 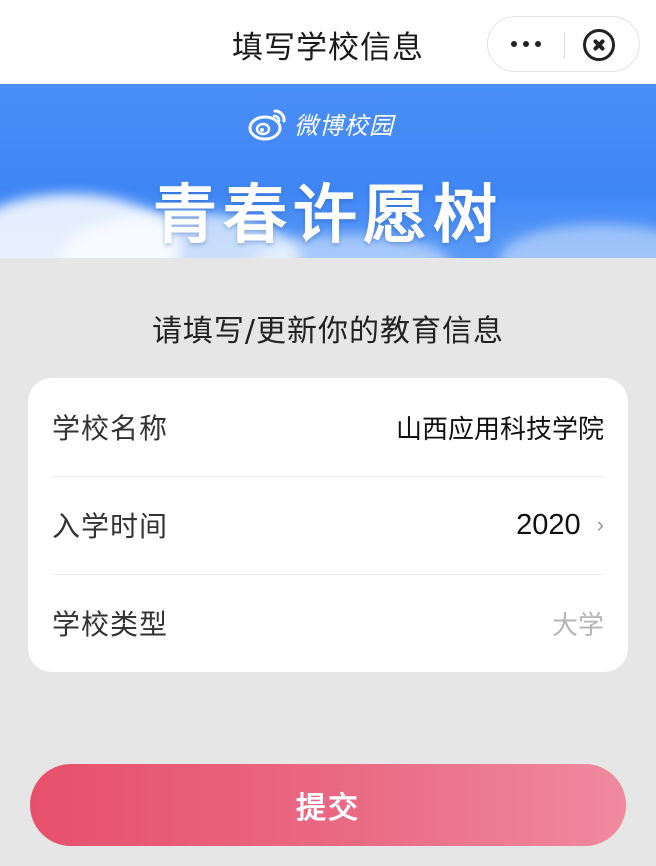 What do you see at coordinates (110, 624) in the screenshot?
I see `school-type-label: 学校类型` at bounding box center [110, 624].